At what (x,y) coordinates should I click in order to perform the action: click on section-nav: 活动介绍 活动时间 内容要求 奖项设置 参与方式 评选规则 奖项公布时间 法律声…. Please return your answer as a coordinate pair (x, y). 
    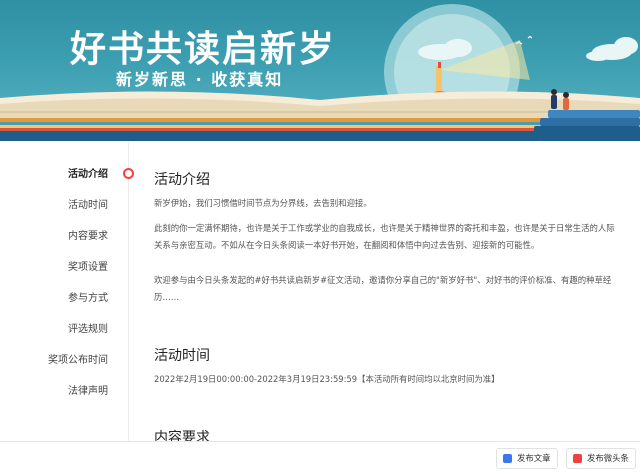
    Looking at the image, I should click on (64, 291).